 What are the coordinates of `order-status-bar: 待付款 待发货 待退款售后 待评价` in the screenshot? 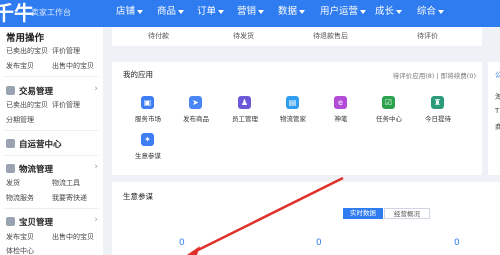 It's located at (297, 36).